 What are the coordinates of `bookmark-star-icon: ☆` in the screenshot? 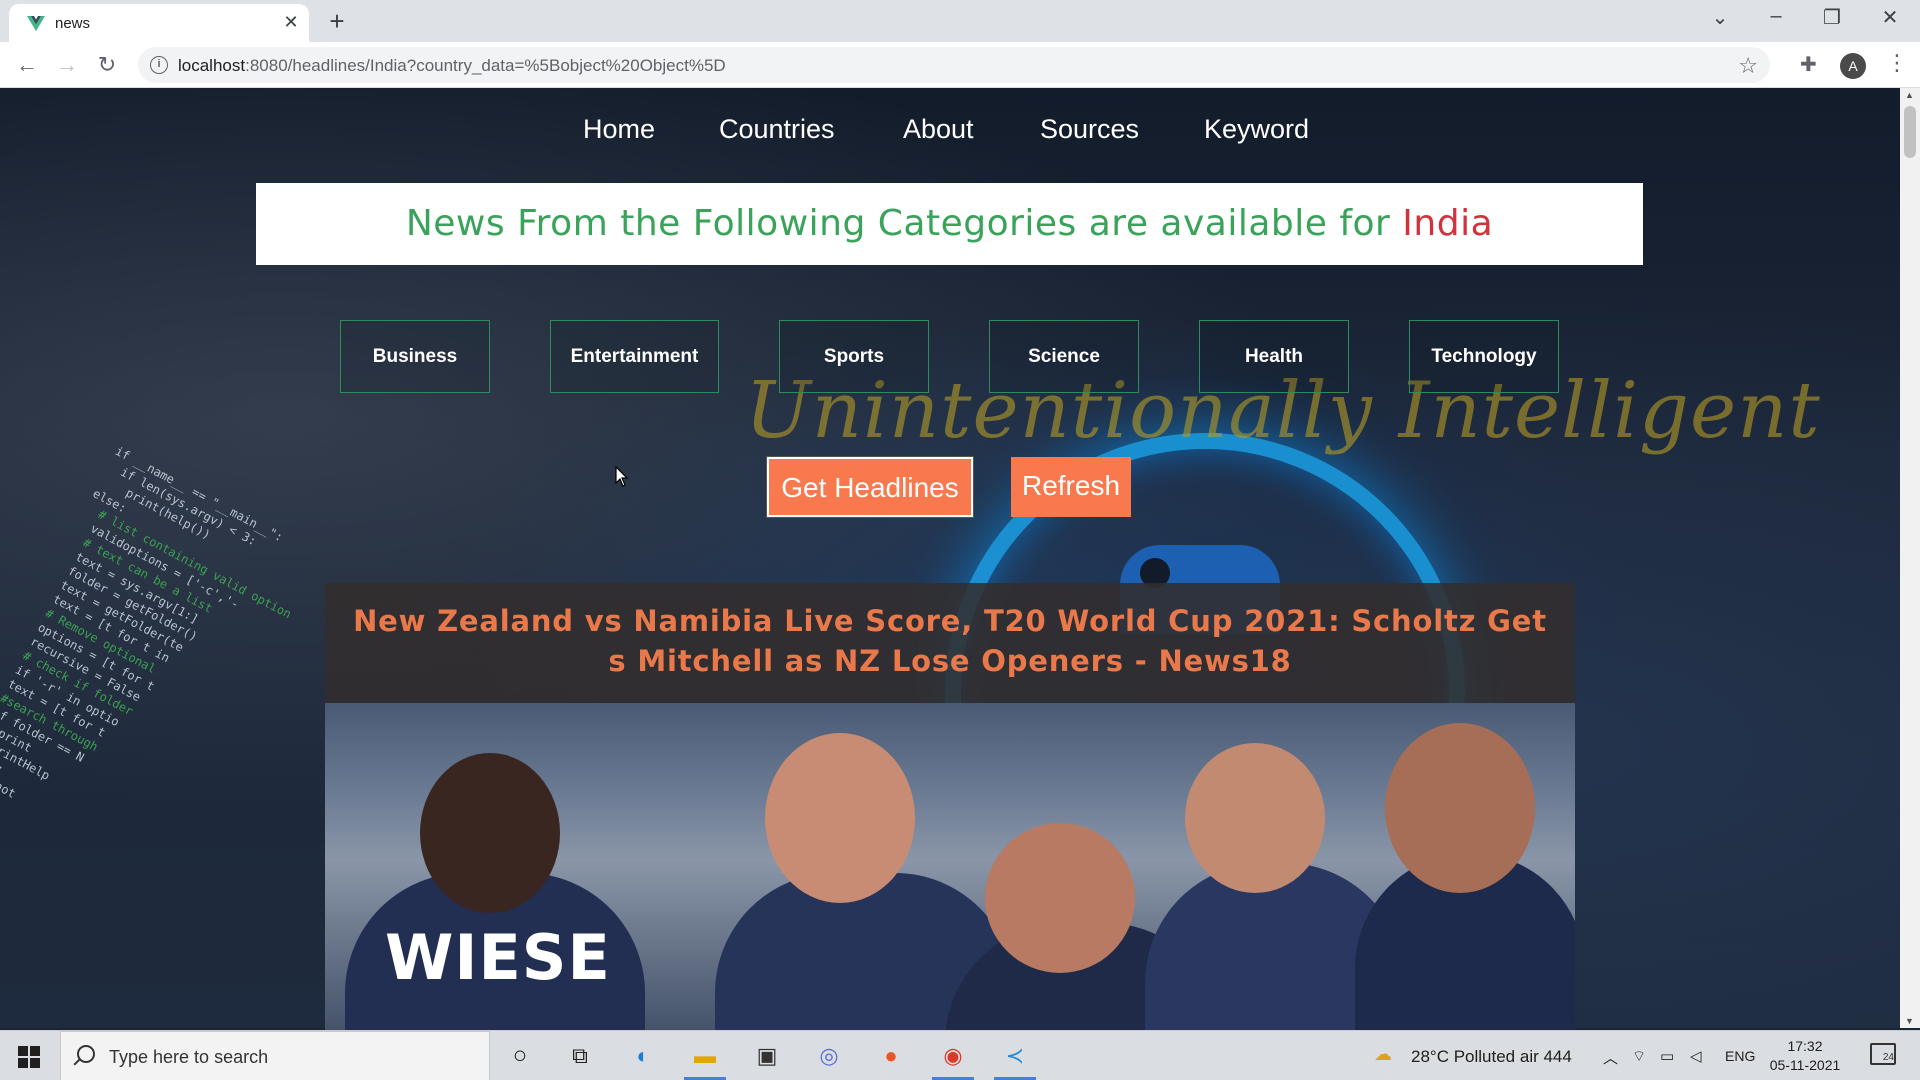 It's located at (1748, 66).